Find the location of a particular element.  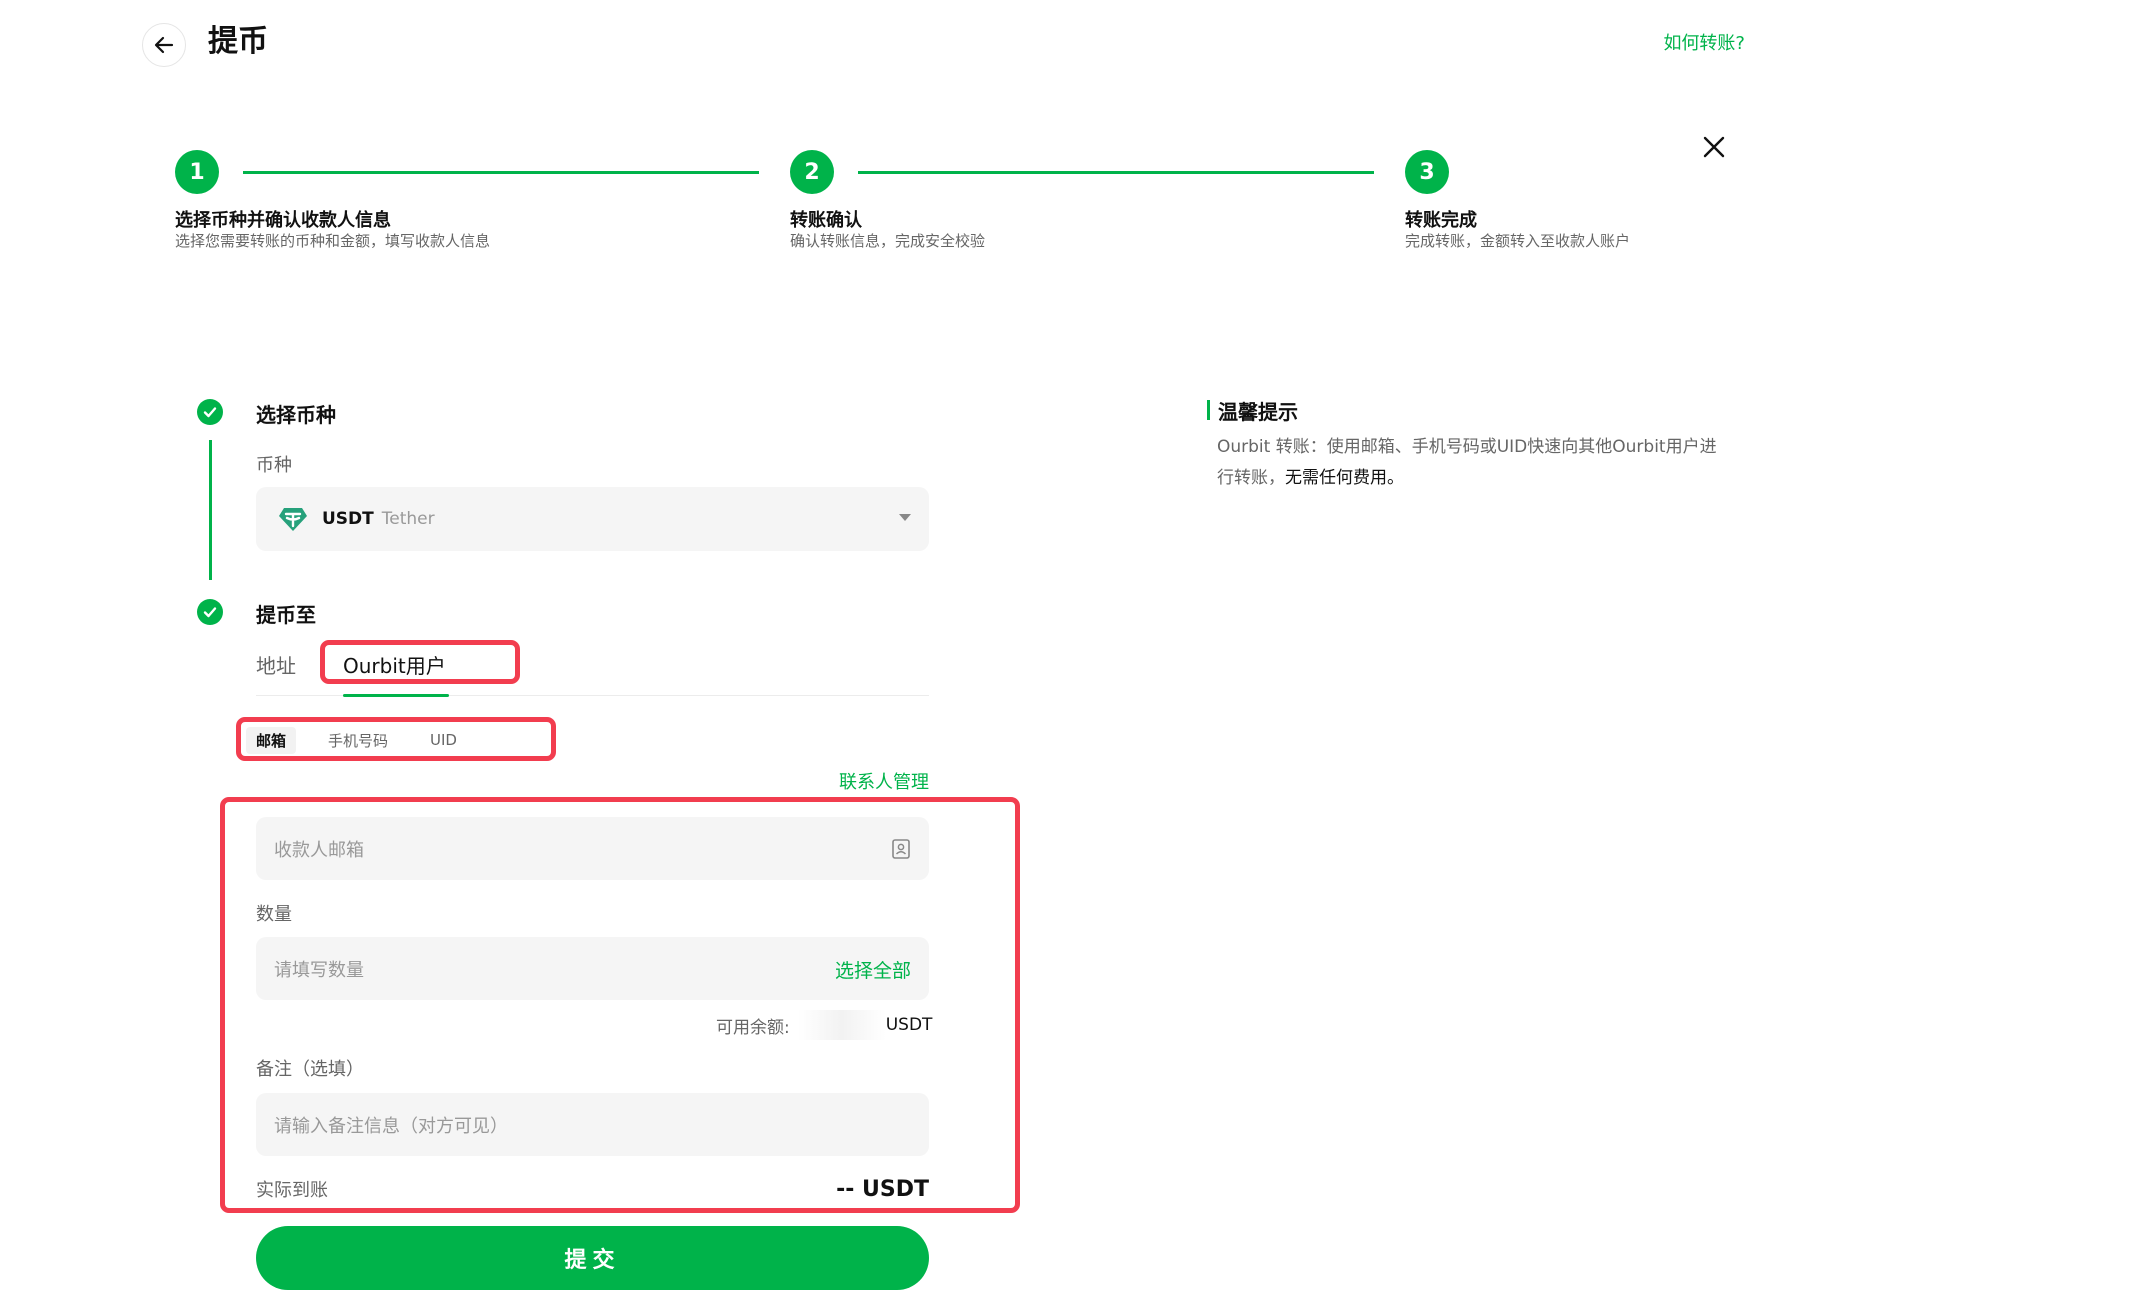

step-3-circle: 3 is located at coordinates (1427, 172).